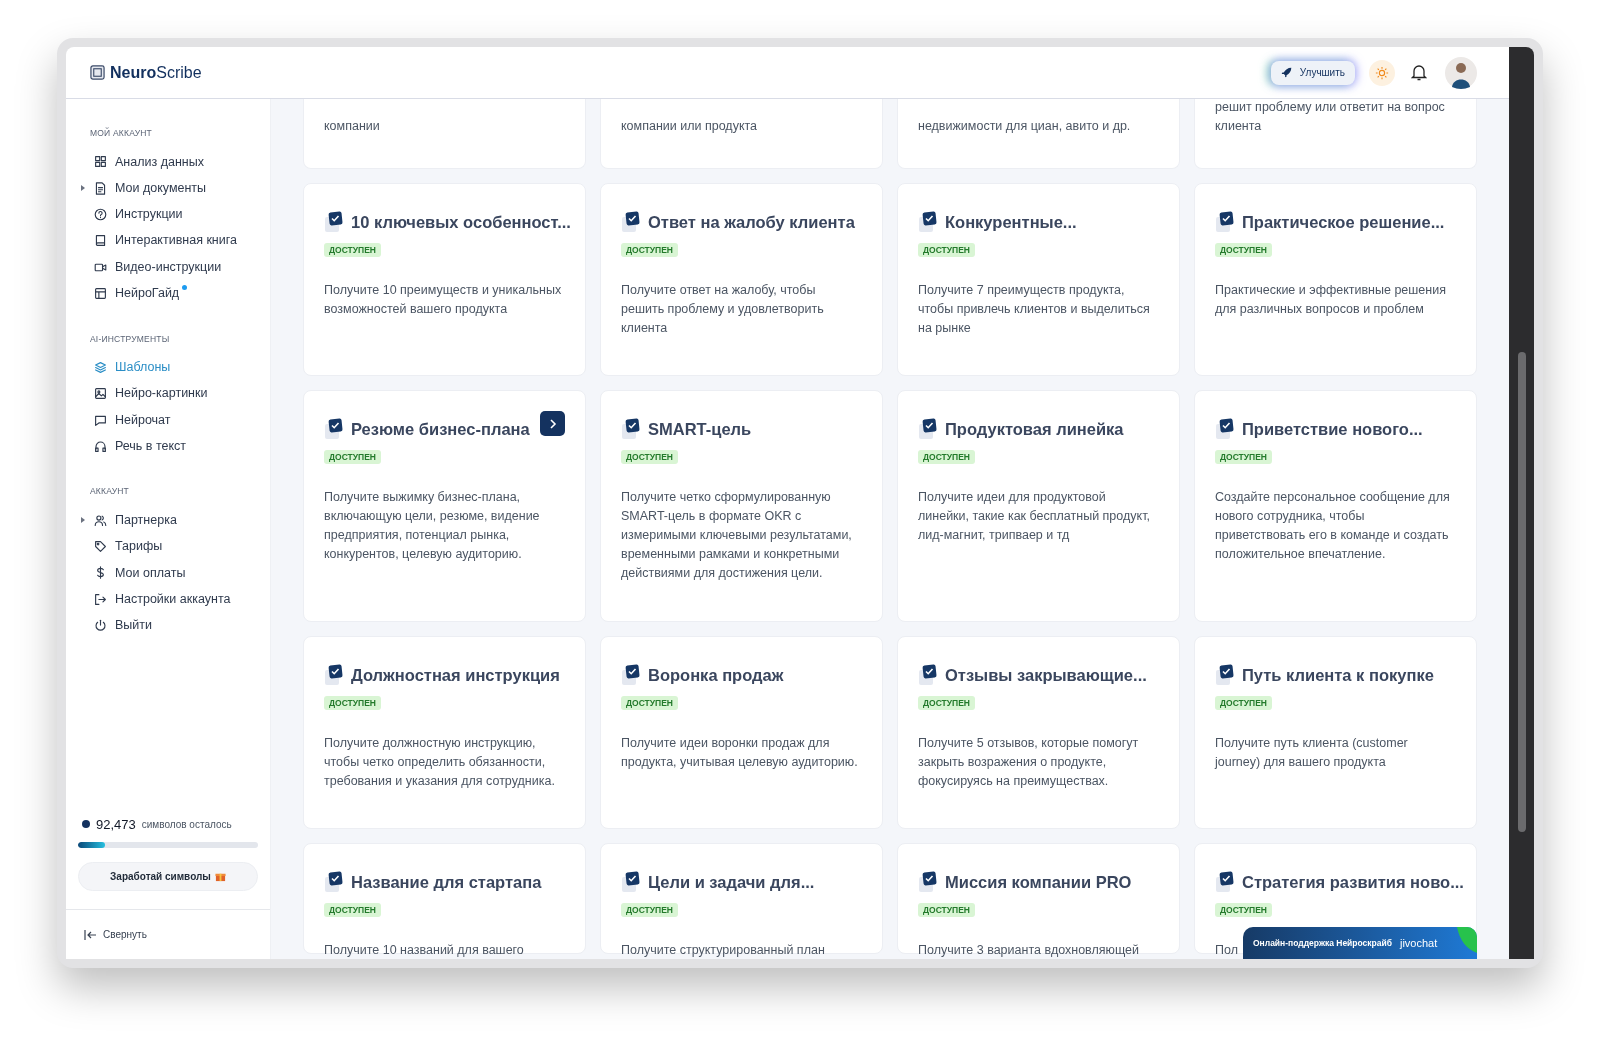 The height and width of the screenshot is (1043, 1600). What do you see at coordinates (1286, 72) in the screenshot?
I see `rocket-icon` at bounding box center [1286, 72].